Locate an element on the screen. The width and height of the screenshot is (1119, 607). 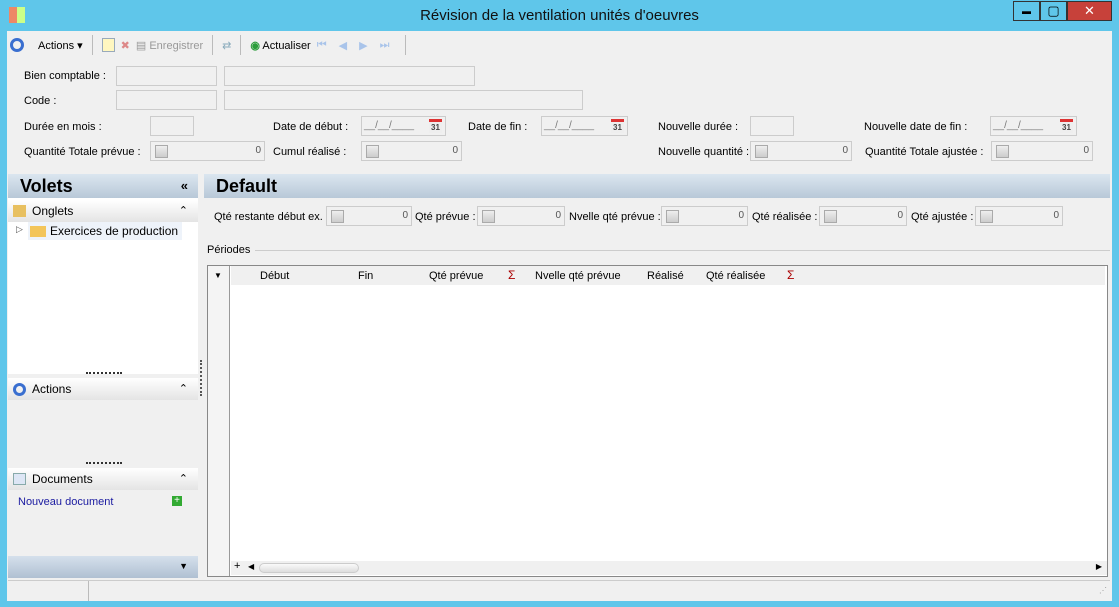
nouvelle-duree-input is located at coordinates (772, 126).